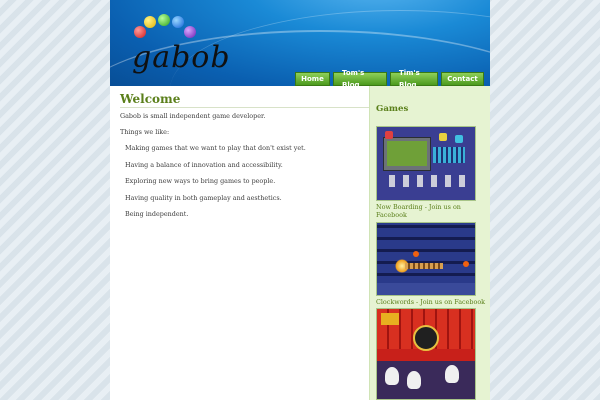 The image size is (600, 400). Describe the element at coordinates (360, 77) in the screenshot. I see `nav-toms-blog: Tom's Blog` at that location.